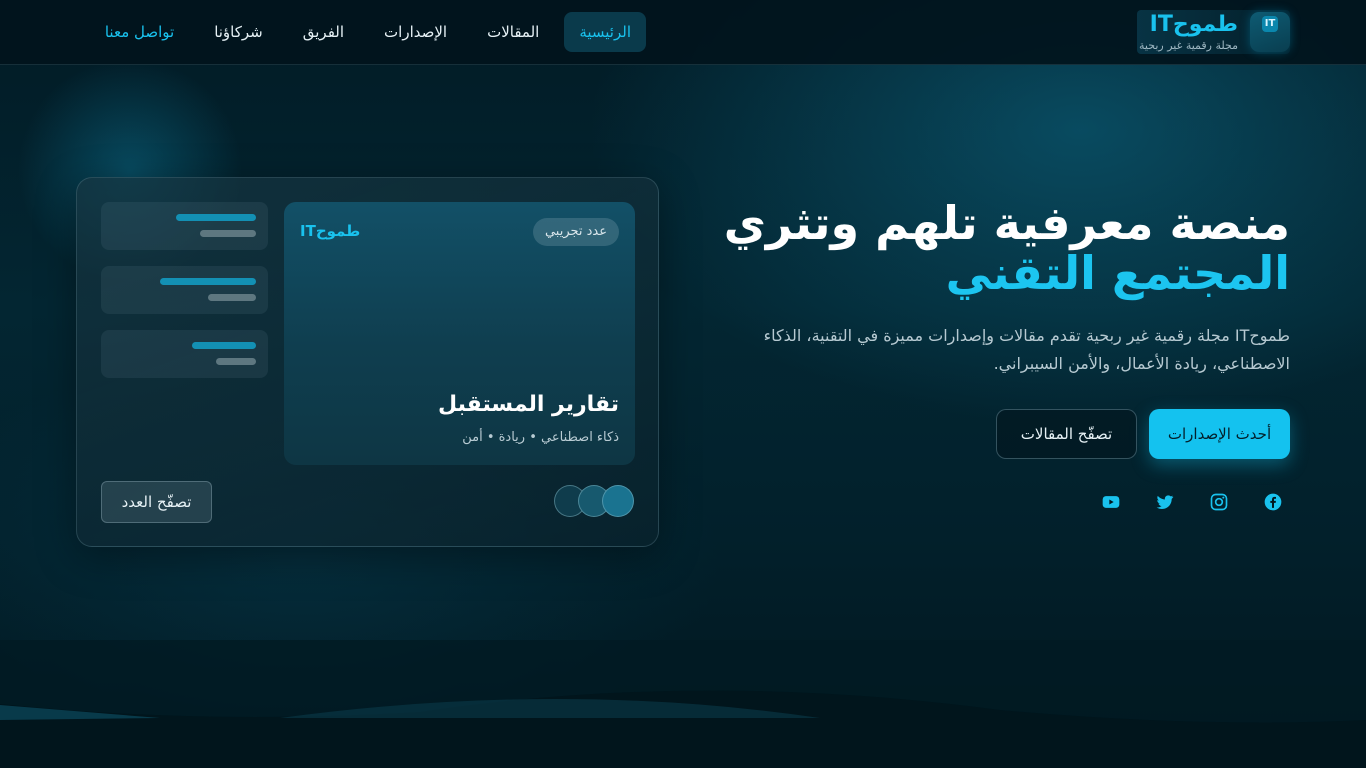 The image size is (1366, 768). What do you see at coordinates (540, 437) in the screenshot?
I see `issue-subtitle: ذكاء اصطناعي • ريادة • أمن` at bounding box center [540, 437].